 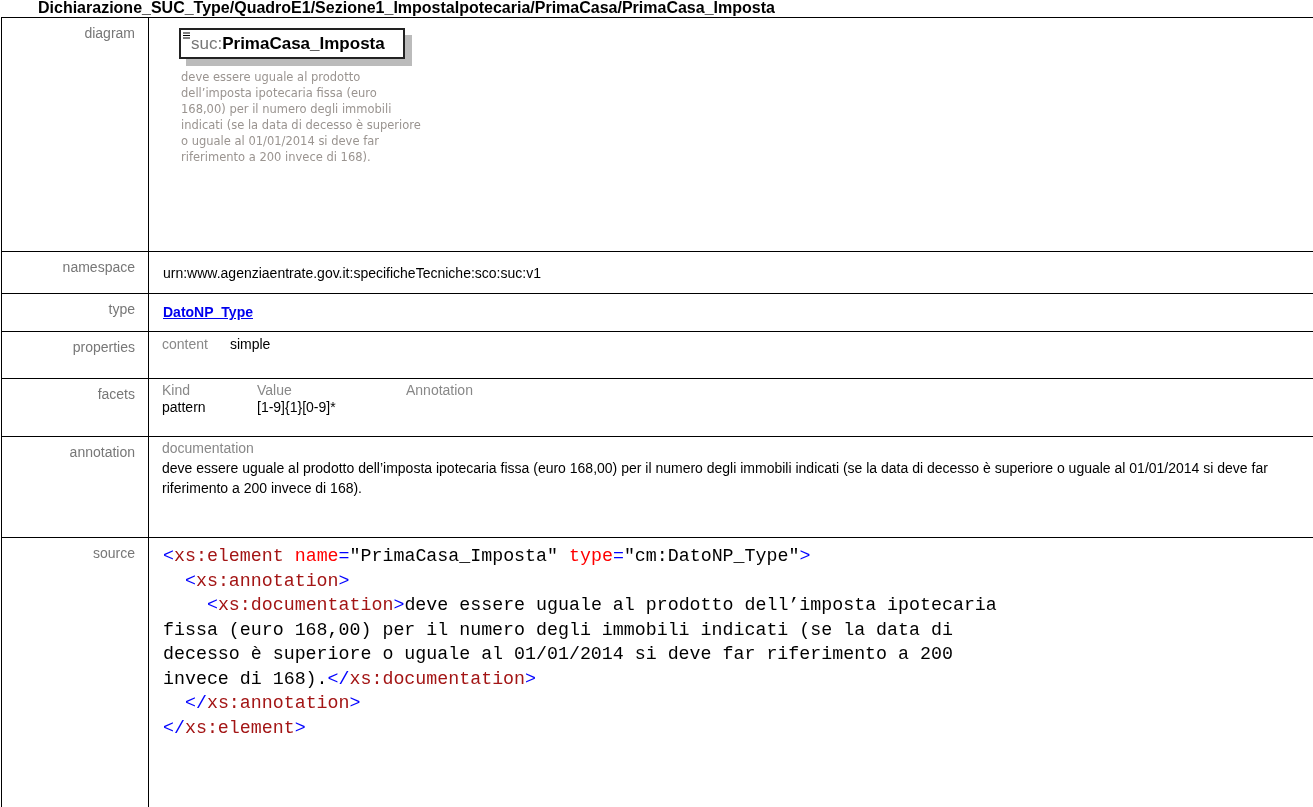 What do you see at coordinates (186, 35) in the screenshot?
I see `lines-icon` at bounding box center [186, 35].